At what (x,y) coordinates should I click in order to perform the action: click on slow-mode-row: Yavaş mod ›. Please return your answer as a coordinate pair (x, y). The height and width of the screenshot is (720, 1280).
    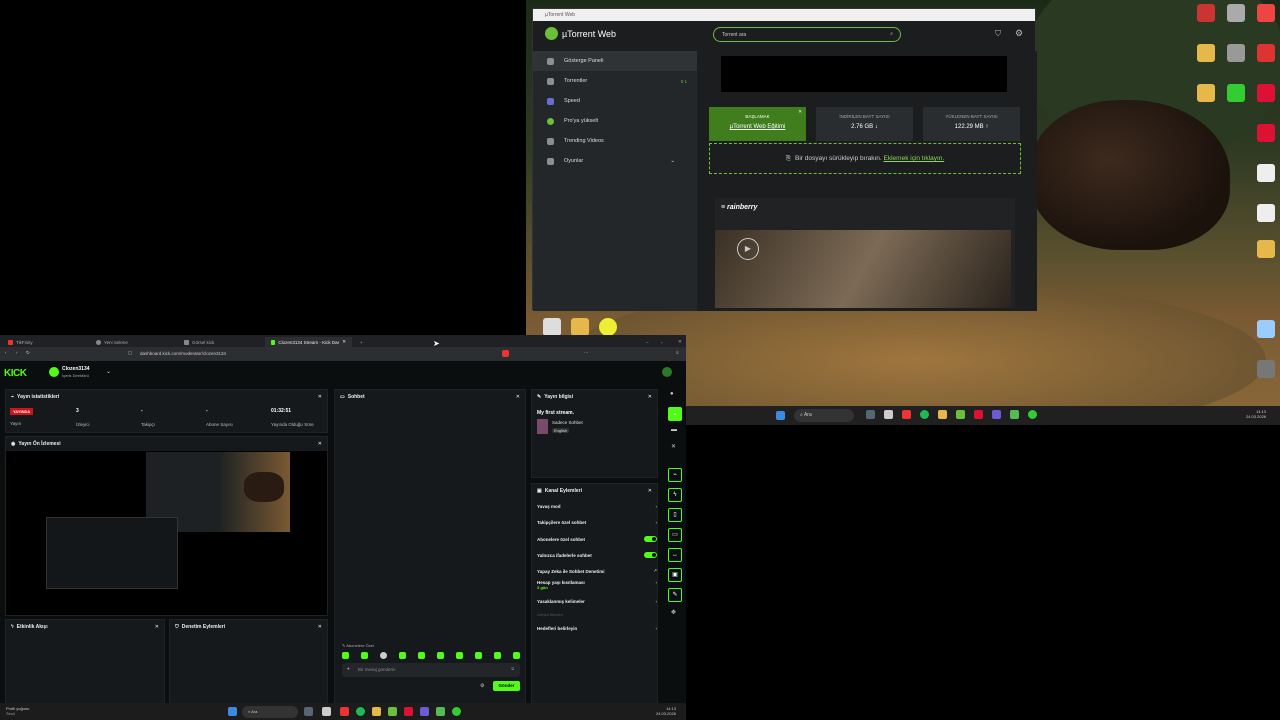
    Looking at the image, I should click on (597, 506).